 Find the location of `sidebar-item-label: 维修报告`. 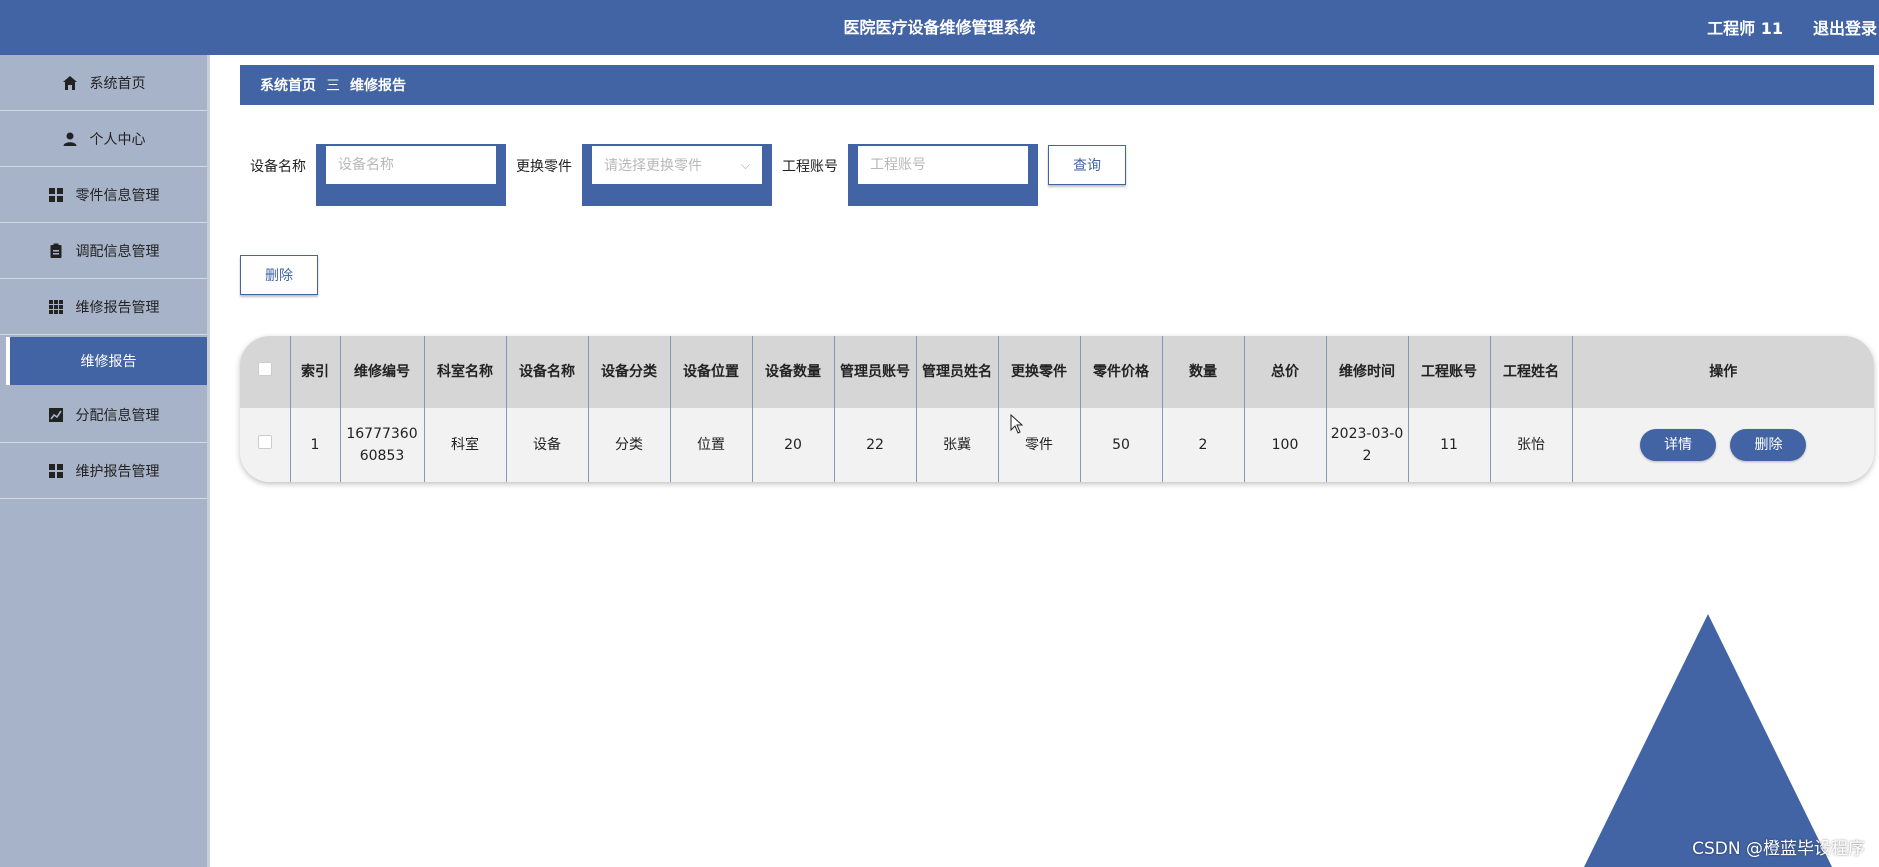

sidebar-item-label: 维修报告 is located at coordinates (108, 362).